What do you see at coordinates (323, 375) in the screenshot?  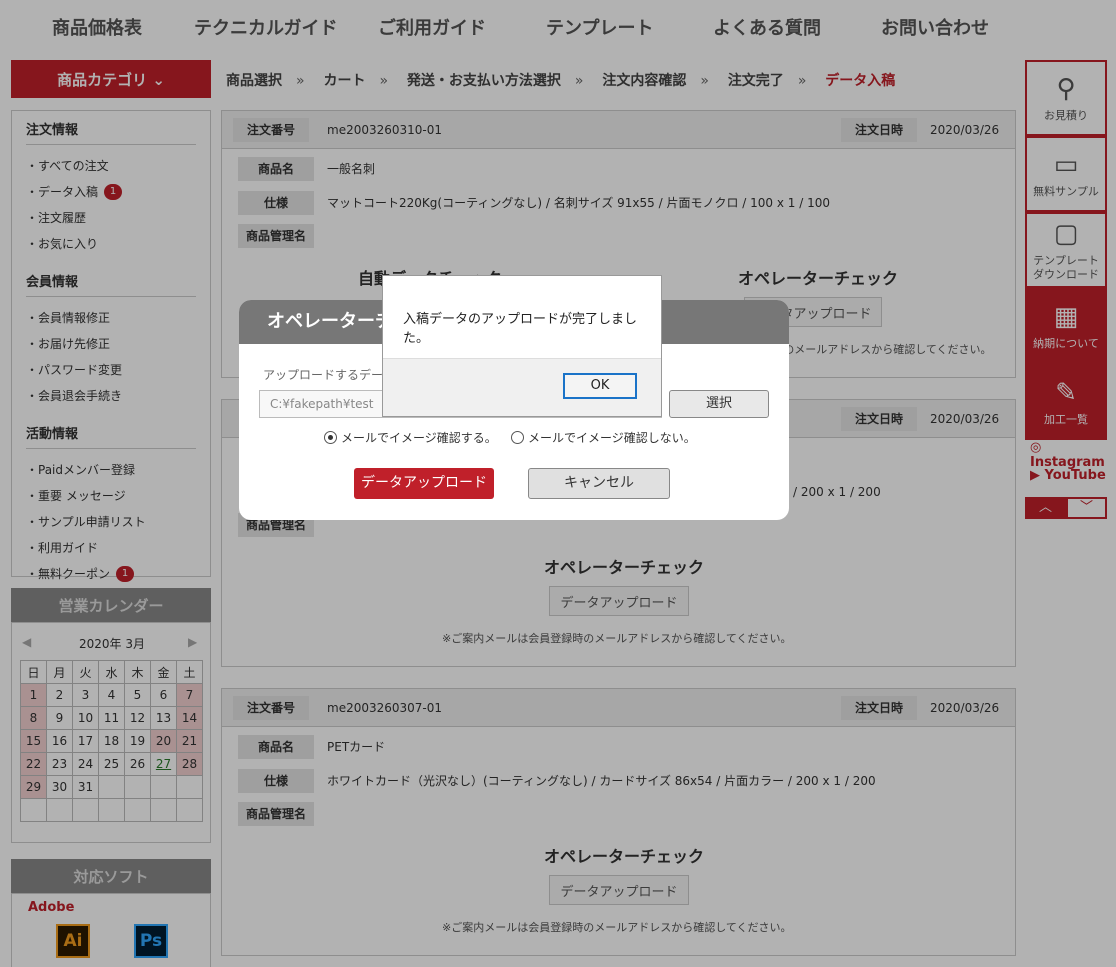 I see `upload-file-label: アップロードするデー` at bounding box center [323, 375].